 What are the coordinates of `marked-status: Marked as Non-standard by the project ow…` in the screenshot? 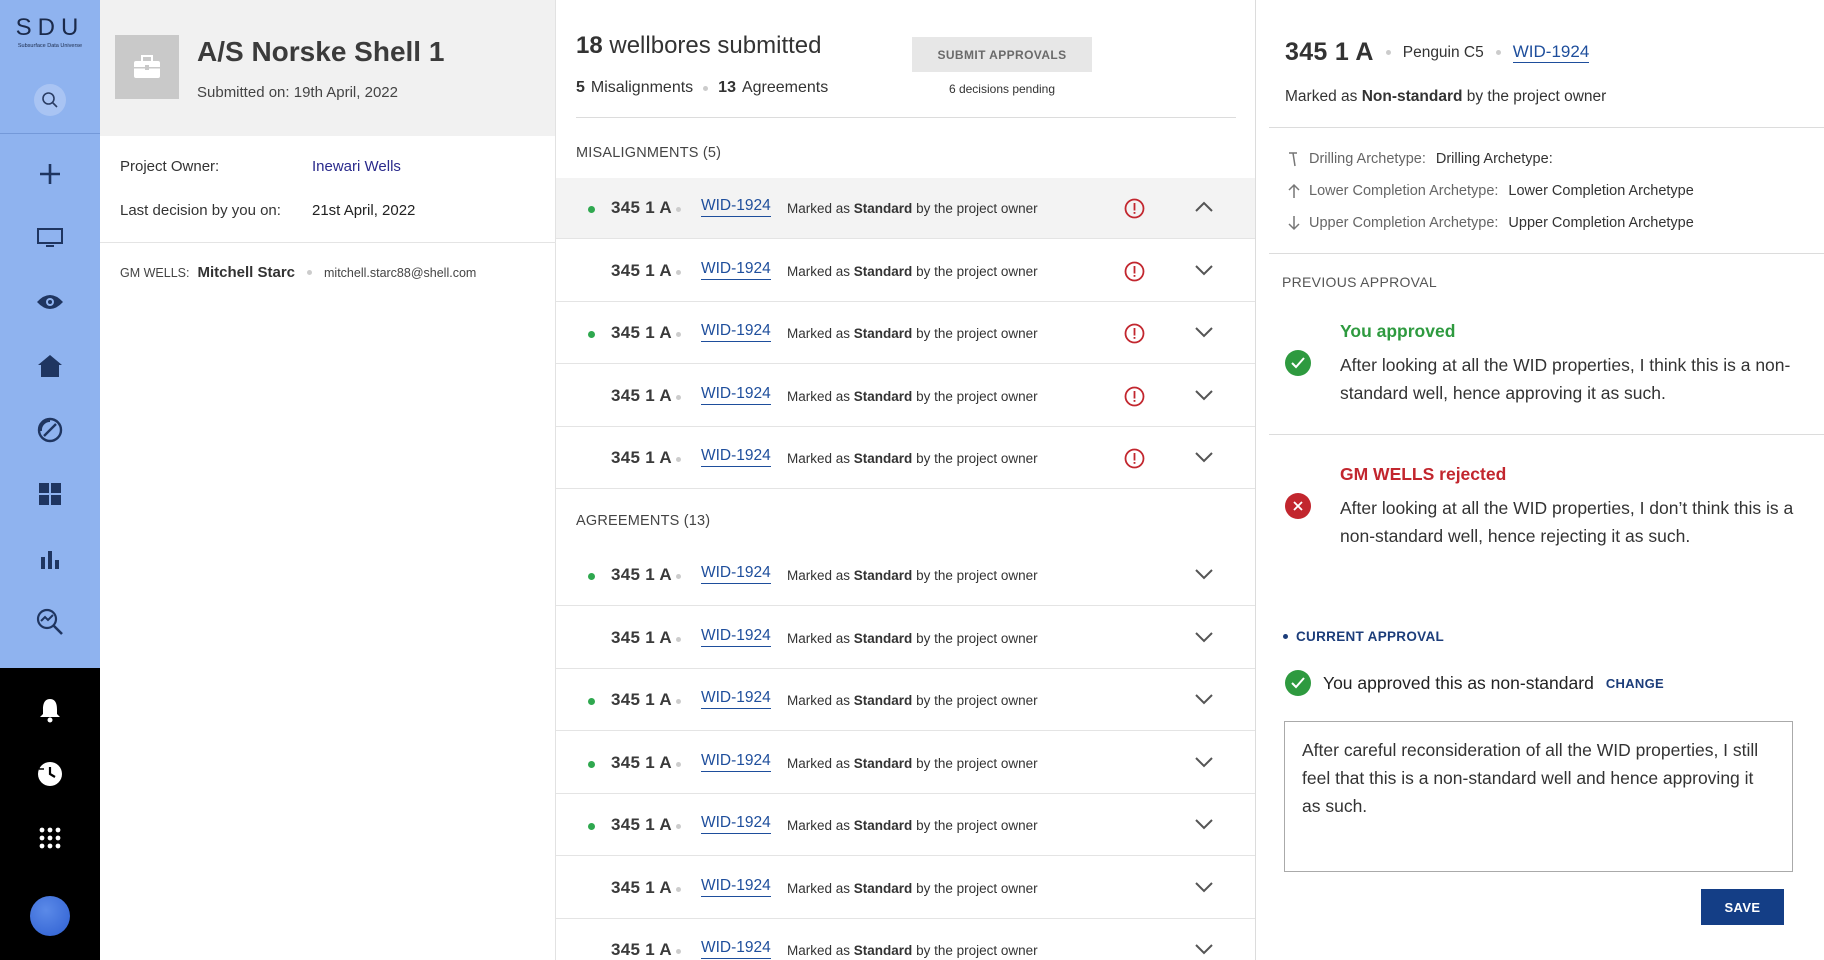 It's located at (1445, 97).